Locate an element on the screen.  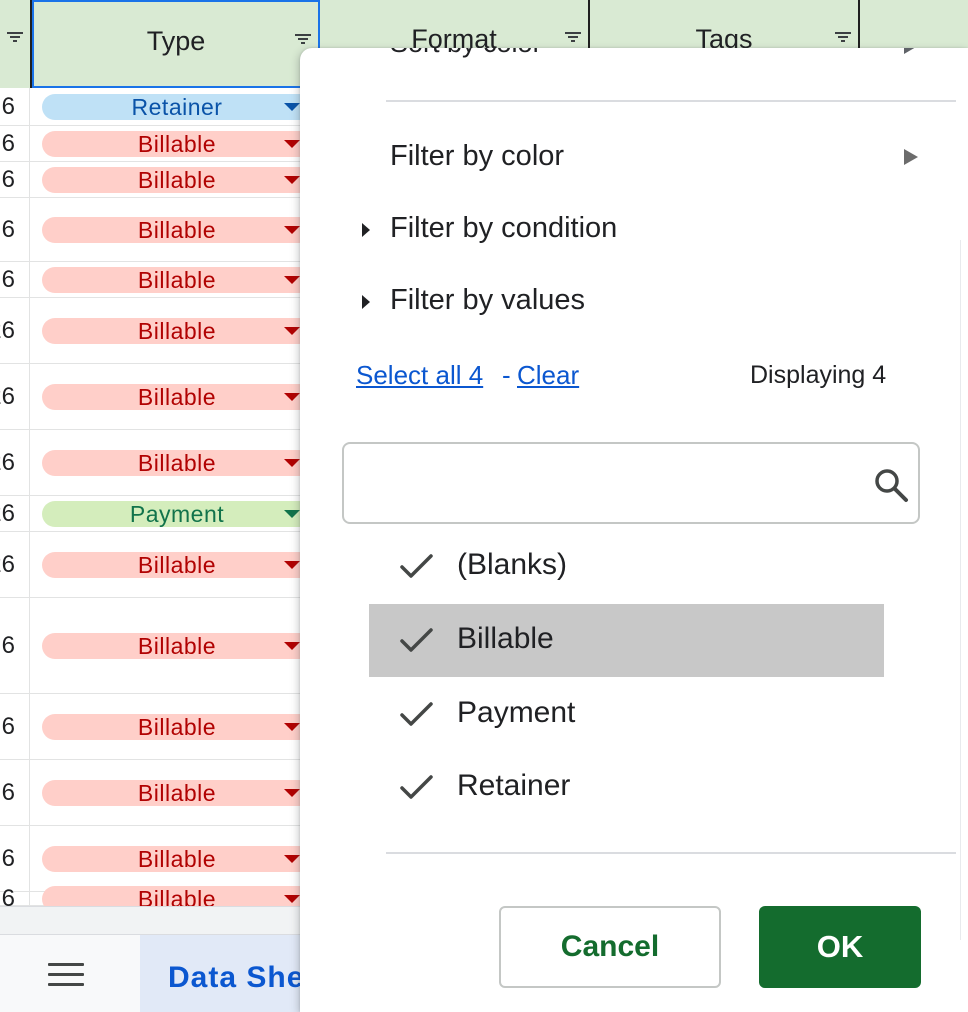
menu-item-filter-by-color: Filter by color is located at coordinates (477, 156).